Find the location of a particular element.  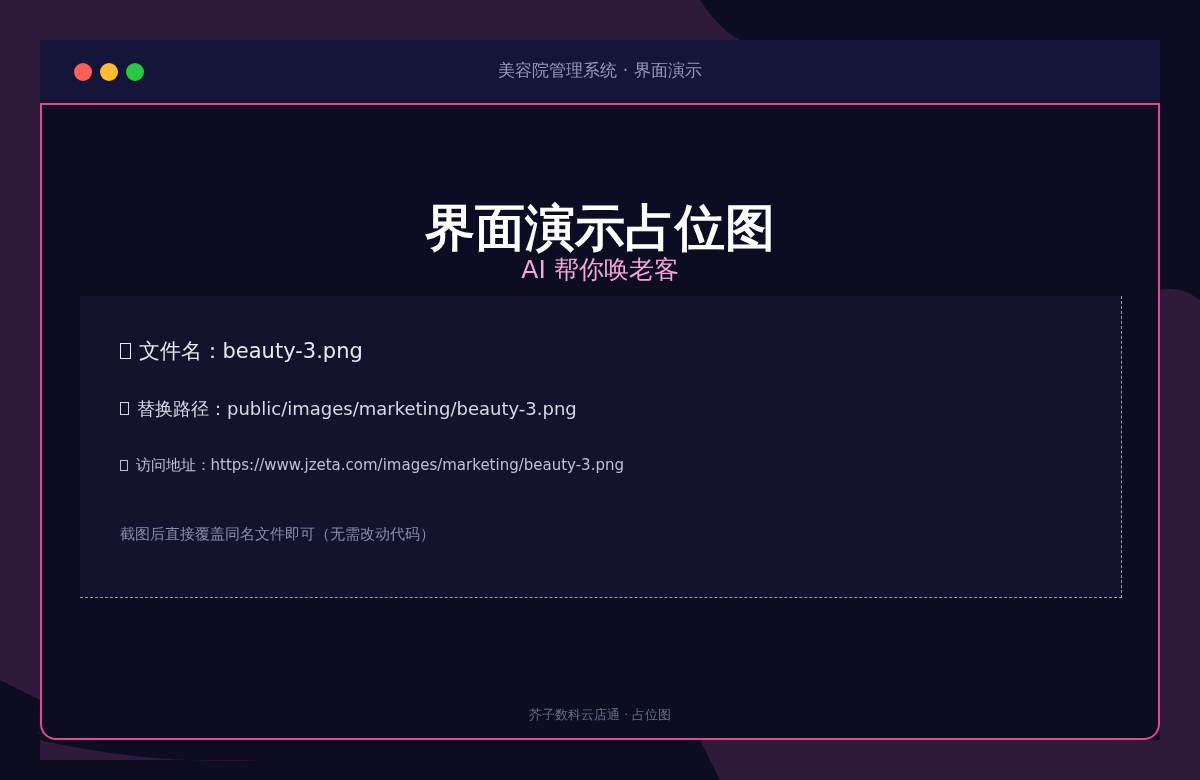

close-icon is located at coordinates (83, 71).